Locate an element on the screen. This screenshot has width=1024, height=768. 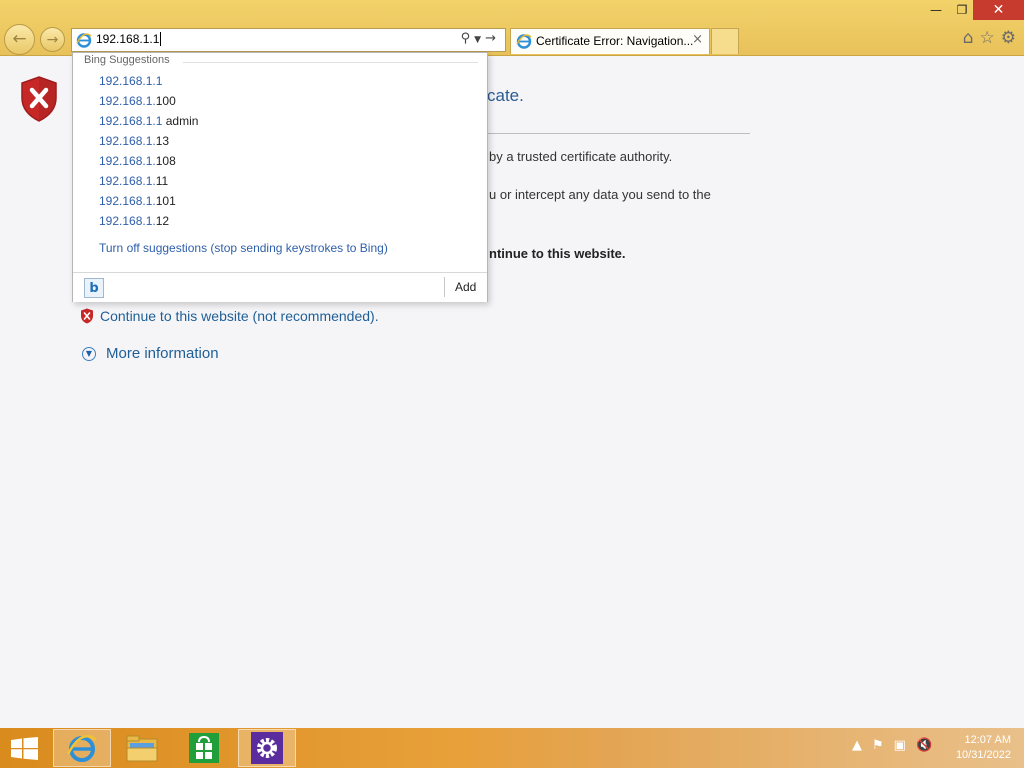
taskbar-settings is located at coordinates (267, 748).